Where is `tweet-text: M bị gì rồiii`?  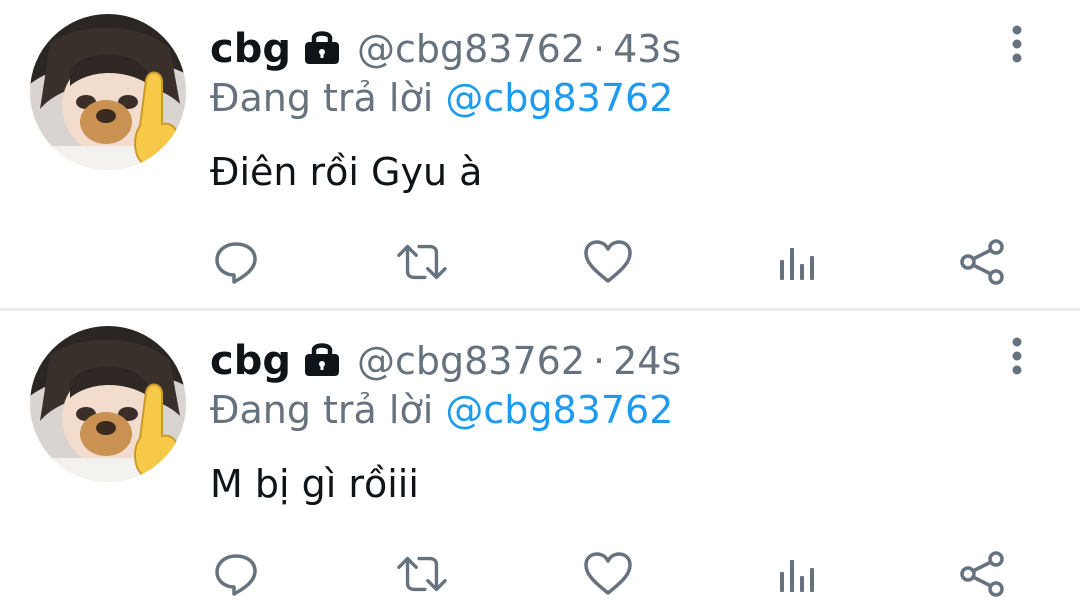 tweet-text: M bị gì rồiii is located at coordinates (314, 484).